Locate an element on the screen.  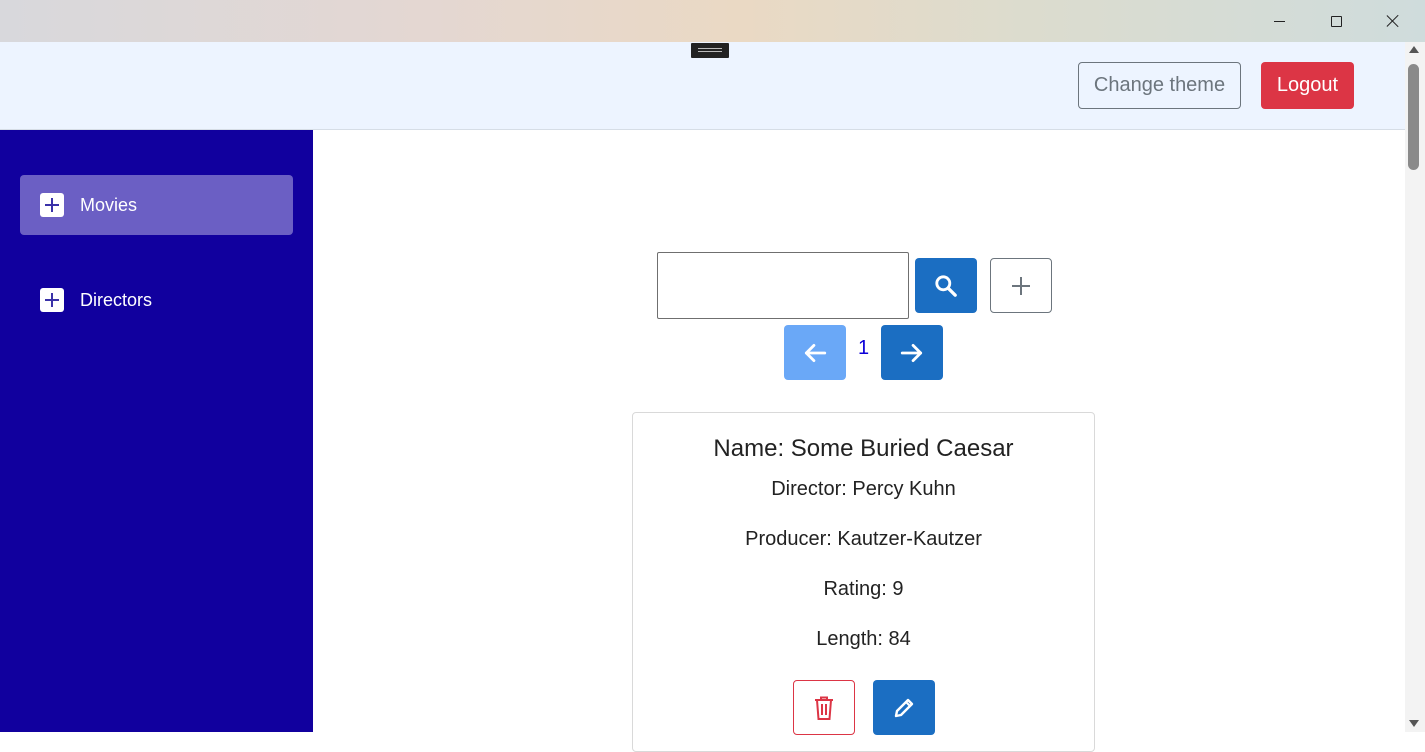
movie-rating: Rating: 9 is located at coordinates (863, 589).